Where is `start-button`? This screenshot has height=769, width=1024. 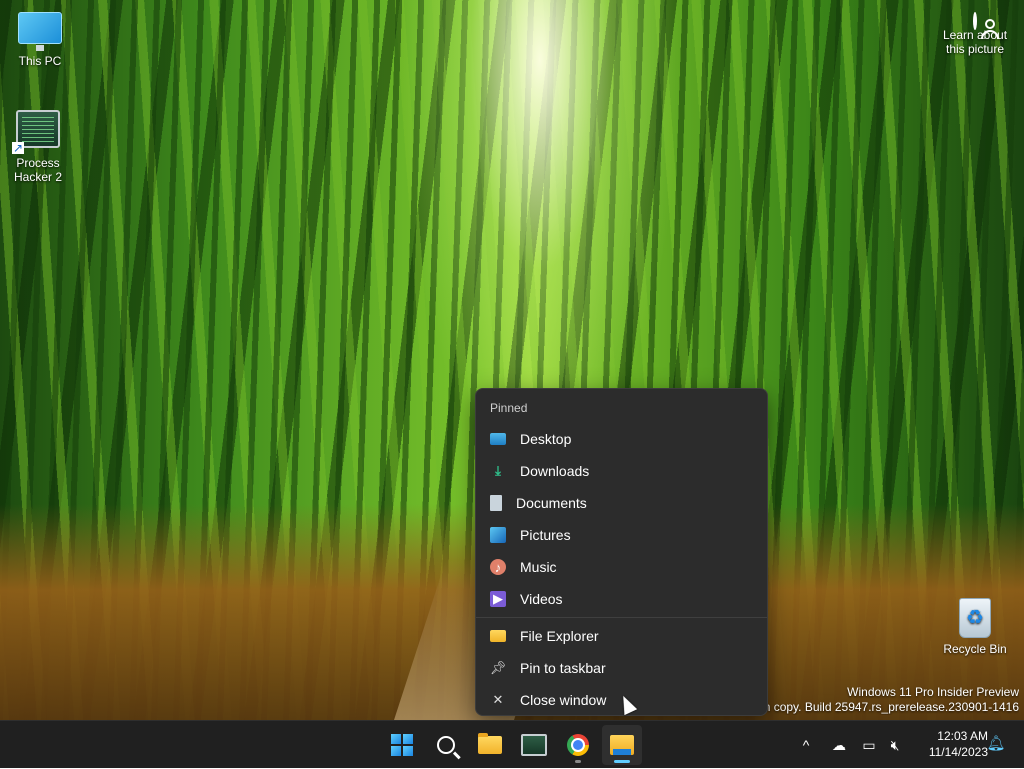
start-button is located at coordinates (402, 745).